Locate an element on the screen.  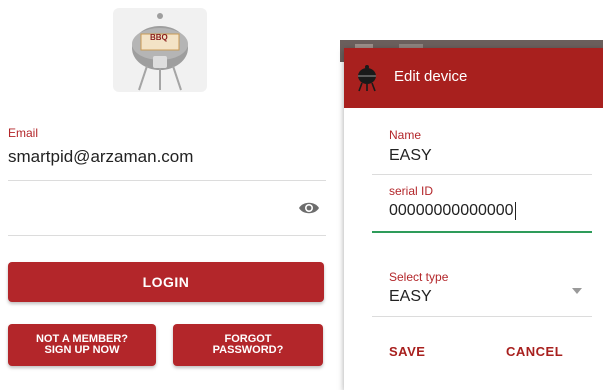
serial-id-value: 00000000000000 is located at coordinates (452, 211).